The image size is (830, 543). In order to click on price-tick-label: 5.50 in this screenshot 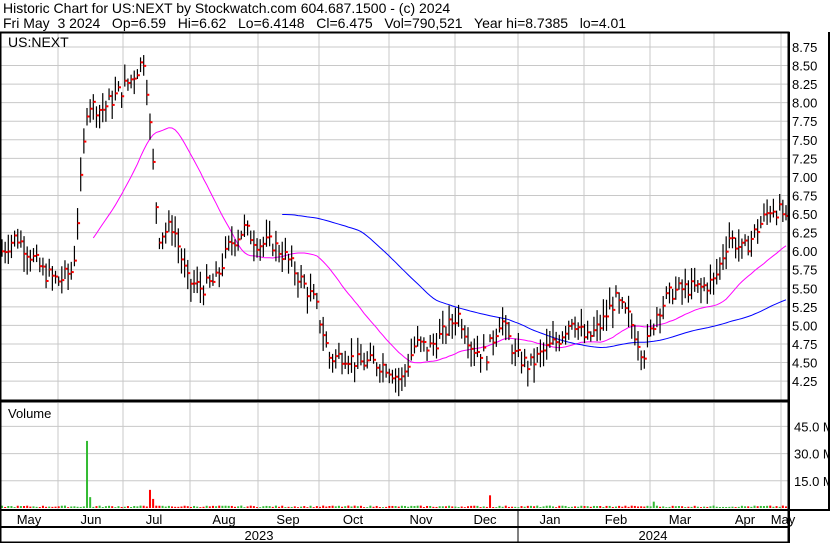, I will do `click(804, 288)`.